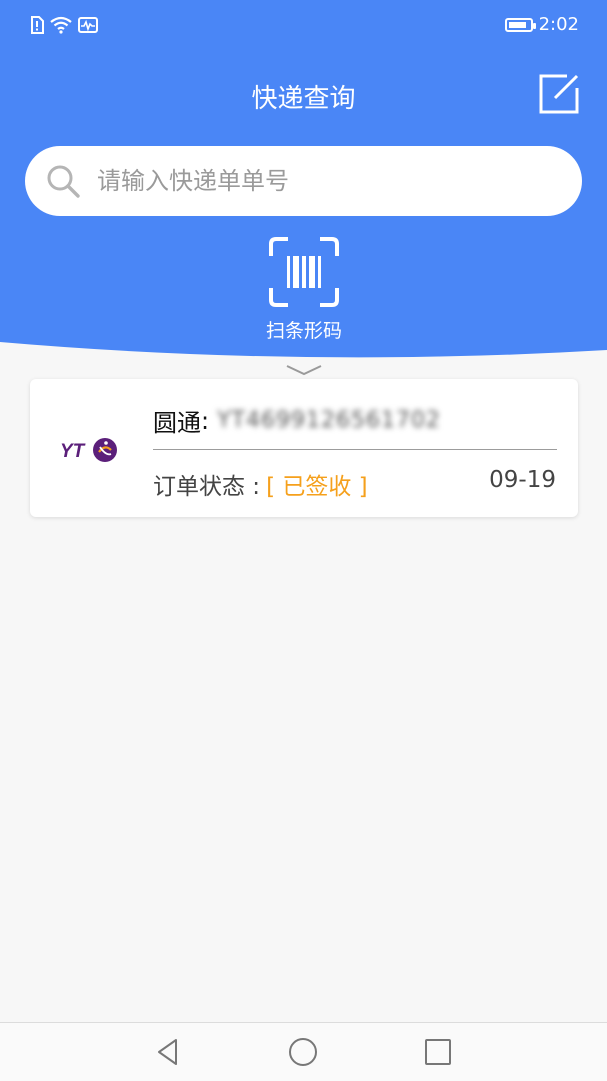 This screenshot has height=1081, width=607. I want to click on svg-text: YT, so click(73, 451).